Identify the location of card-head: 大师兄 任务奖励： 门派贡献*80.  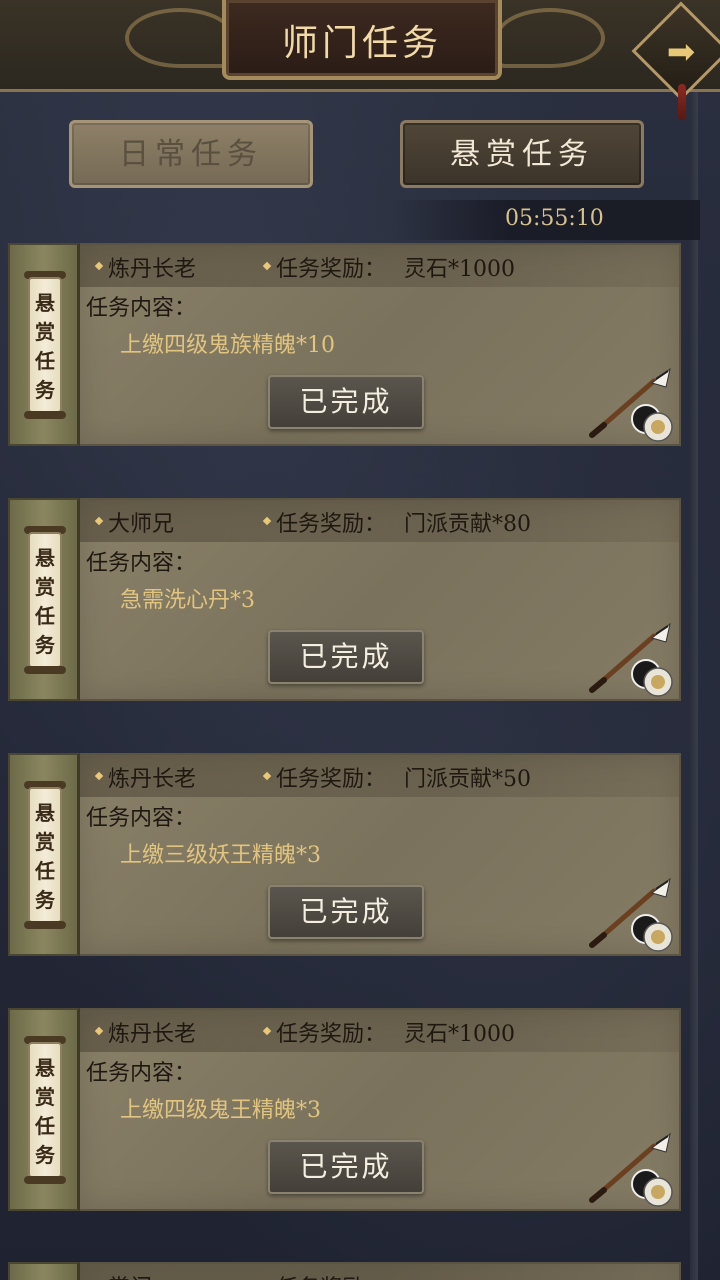
(379, 521).